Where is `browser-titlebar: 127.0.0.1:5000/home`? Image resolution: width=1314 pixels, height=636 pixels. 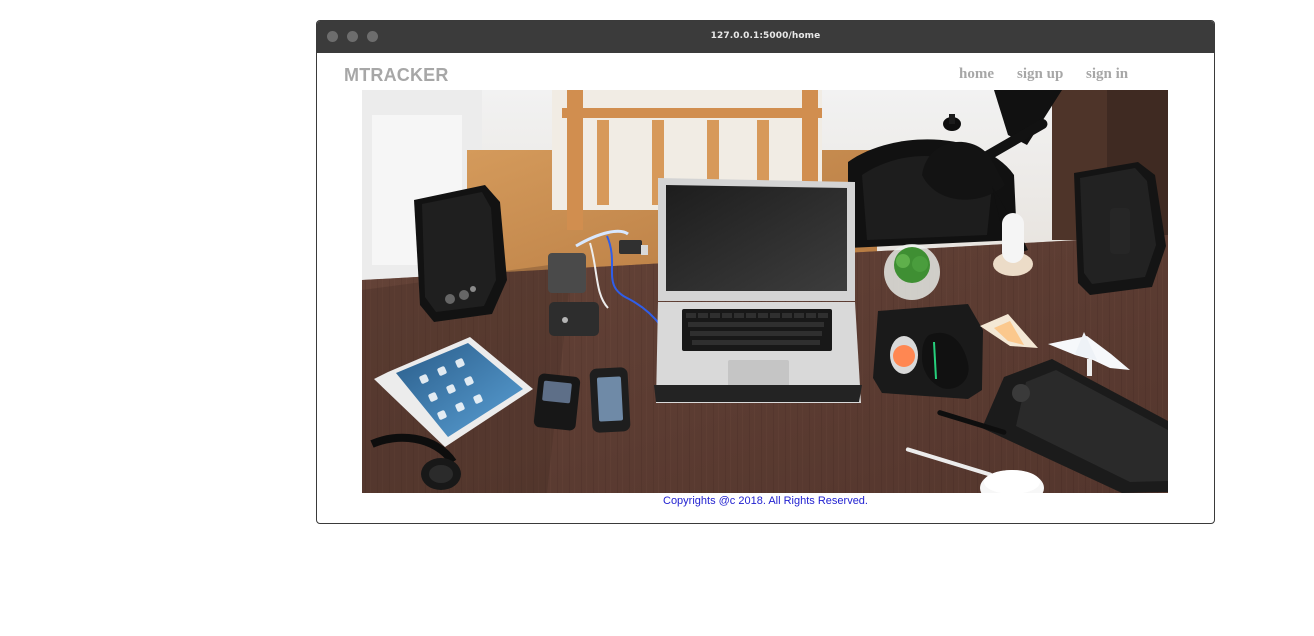
browser-titlebar: 127.0.0.1:5000/home is located at coordinates (765, 37).